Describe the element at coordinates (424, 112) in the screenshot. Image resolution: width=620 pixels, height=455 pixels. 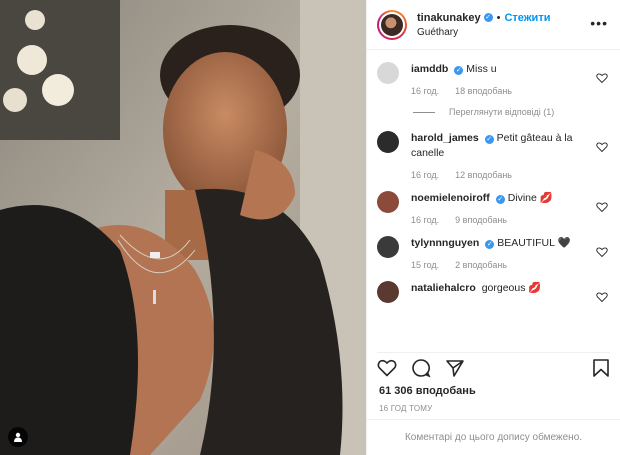
I see `replies-divider` at that location.